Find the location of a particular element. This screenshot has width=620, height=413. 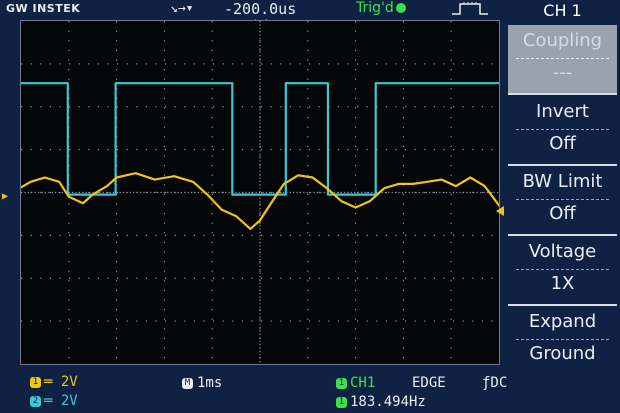

menu-voltage-value: 1X is located at coordinates (562, 283).